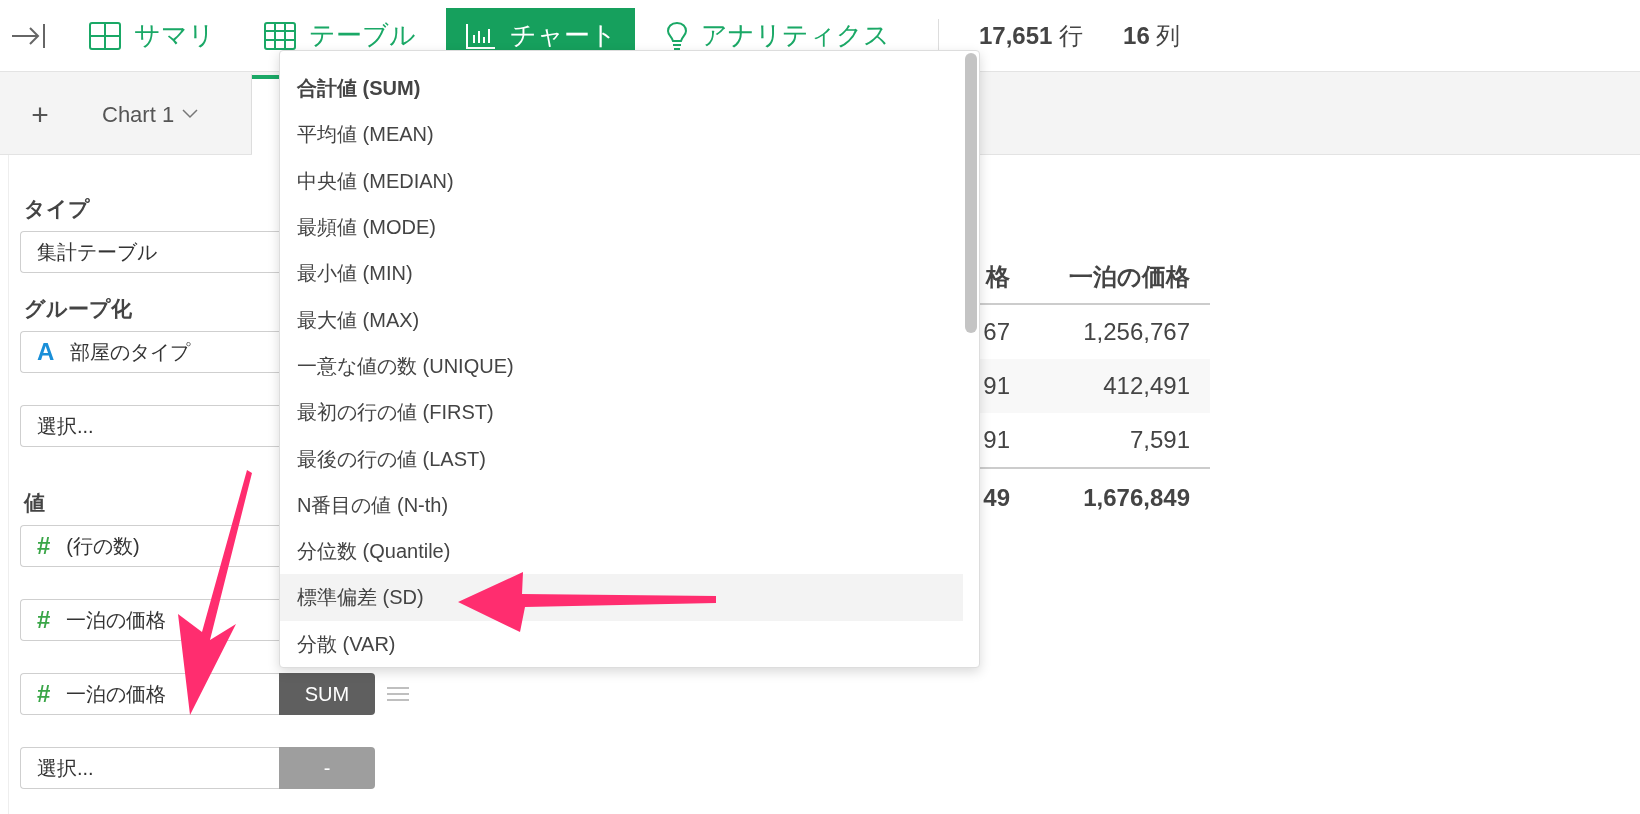  I want to click on menu-item: 最初の行の値 (FIRST), so click(621, 412).